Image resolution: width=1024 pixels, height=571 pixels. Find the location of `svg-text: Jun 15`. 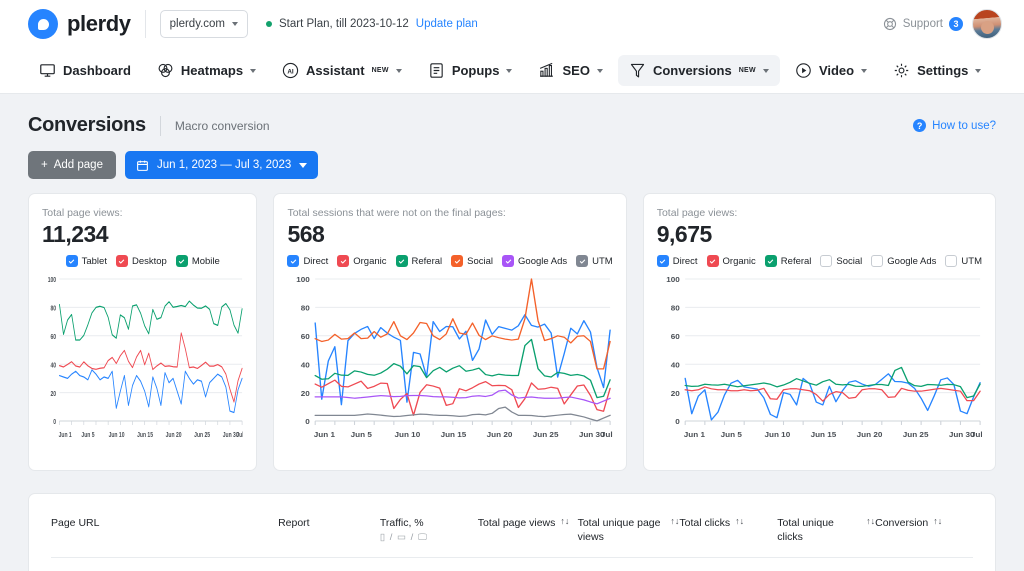

svg-text: Jun 15 is located at coordinates (823, 434).